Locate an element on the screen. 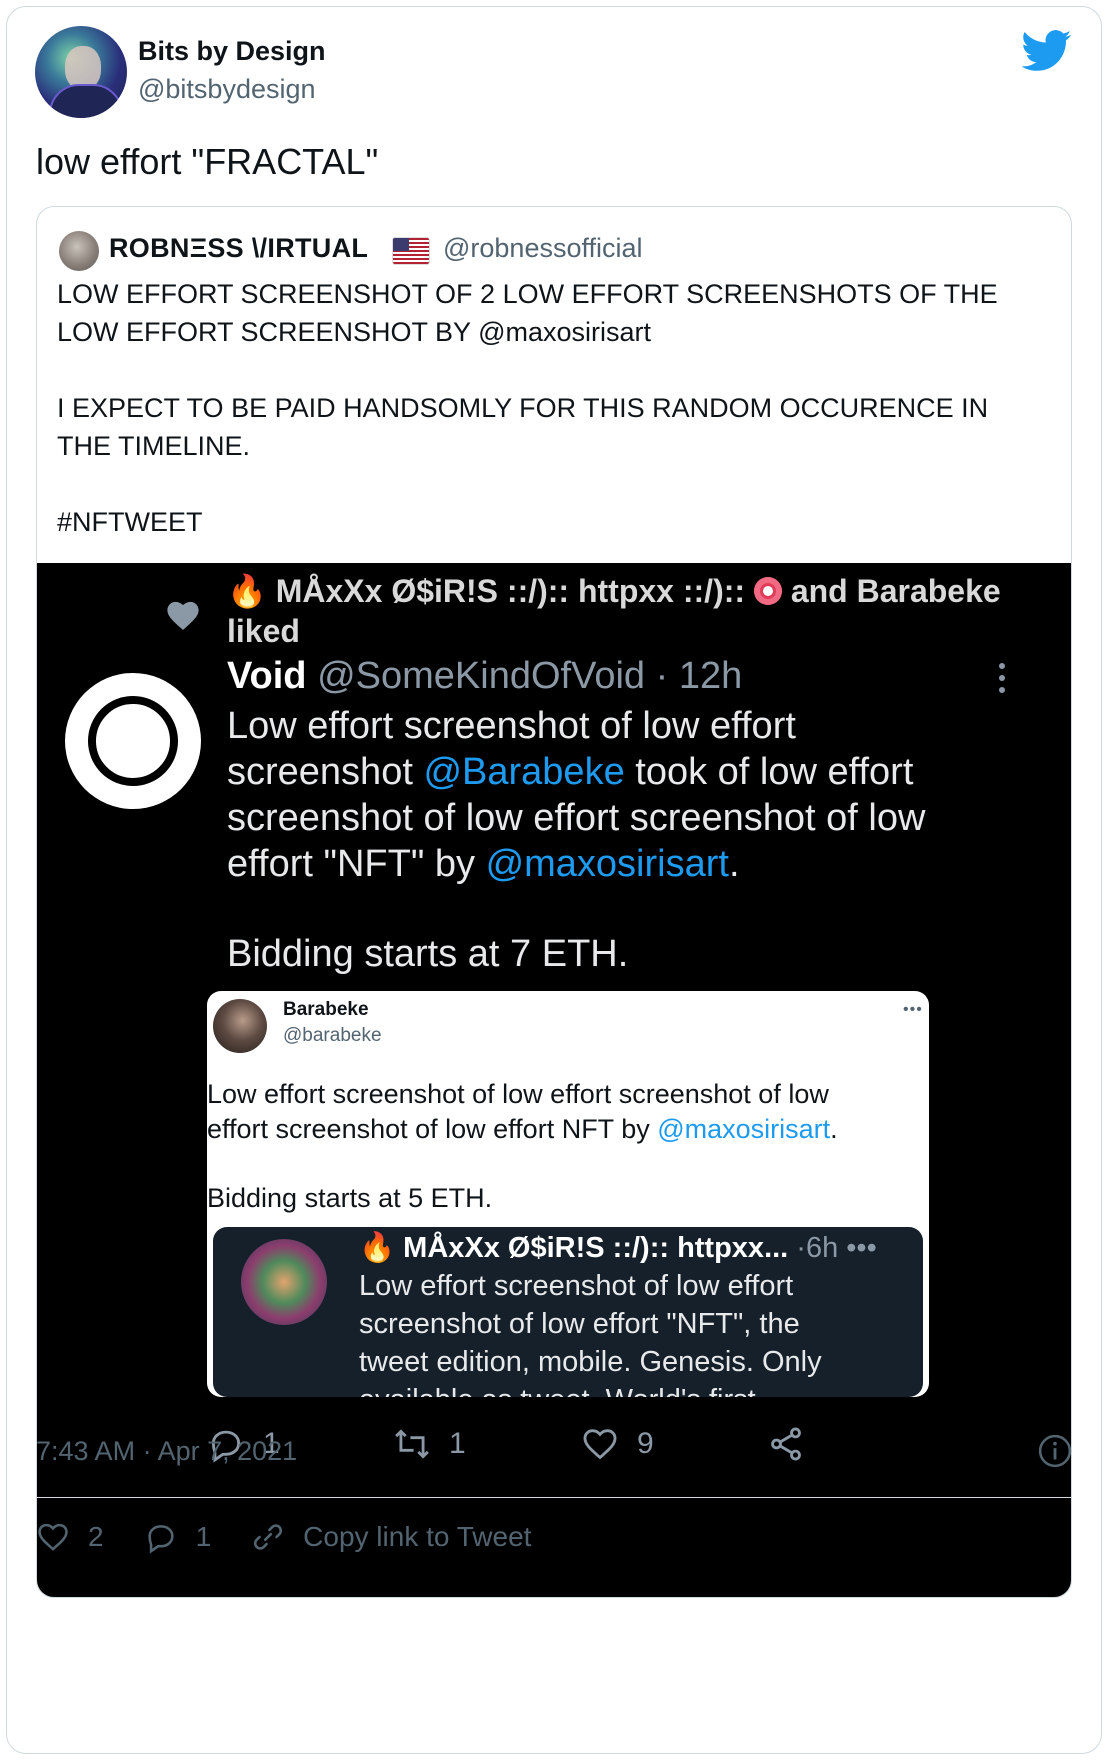 Image resolution: width=1108 pixels, height=1760 pixels. liked-by-user: 🔥 MÅxXx Ø$iR!S ::/):: httpxx ::/):: is located at coordinates (486, 591).